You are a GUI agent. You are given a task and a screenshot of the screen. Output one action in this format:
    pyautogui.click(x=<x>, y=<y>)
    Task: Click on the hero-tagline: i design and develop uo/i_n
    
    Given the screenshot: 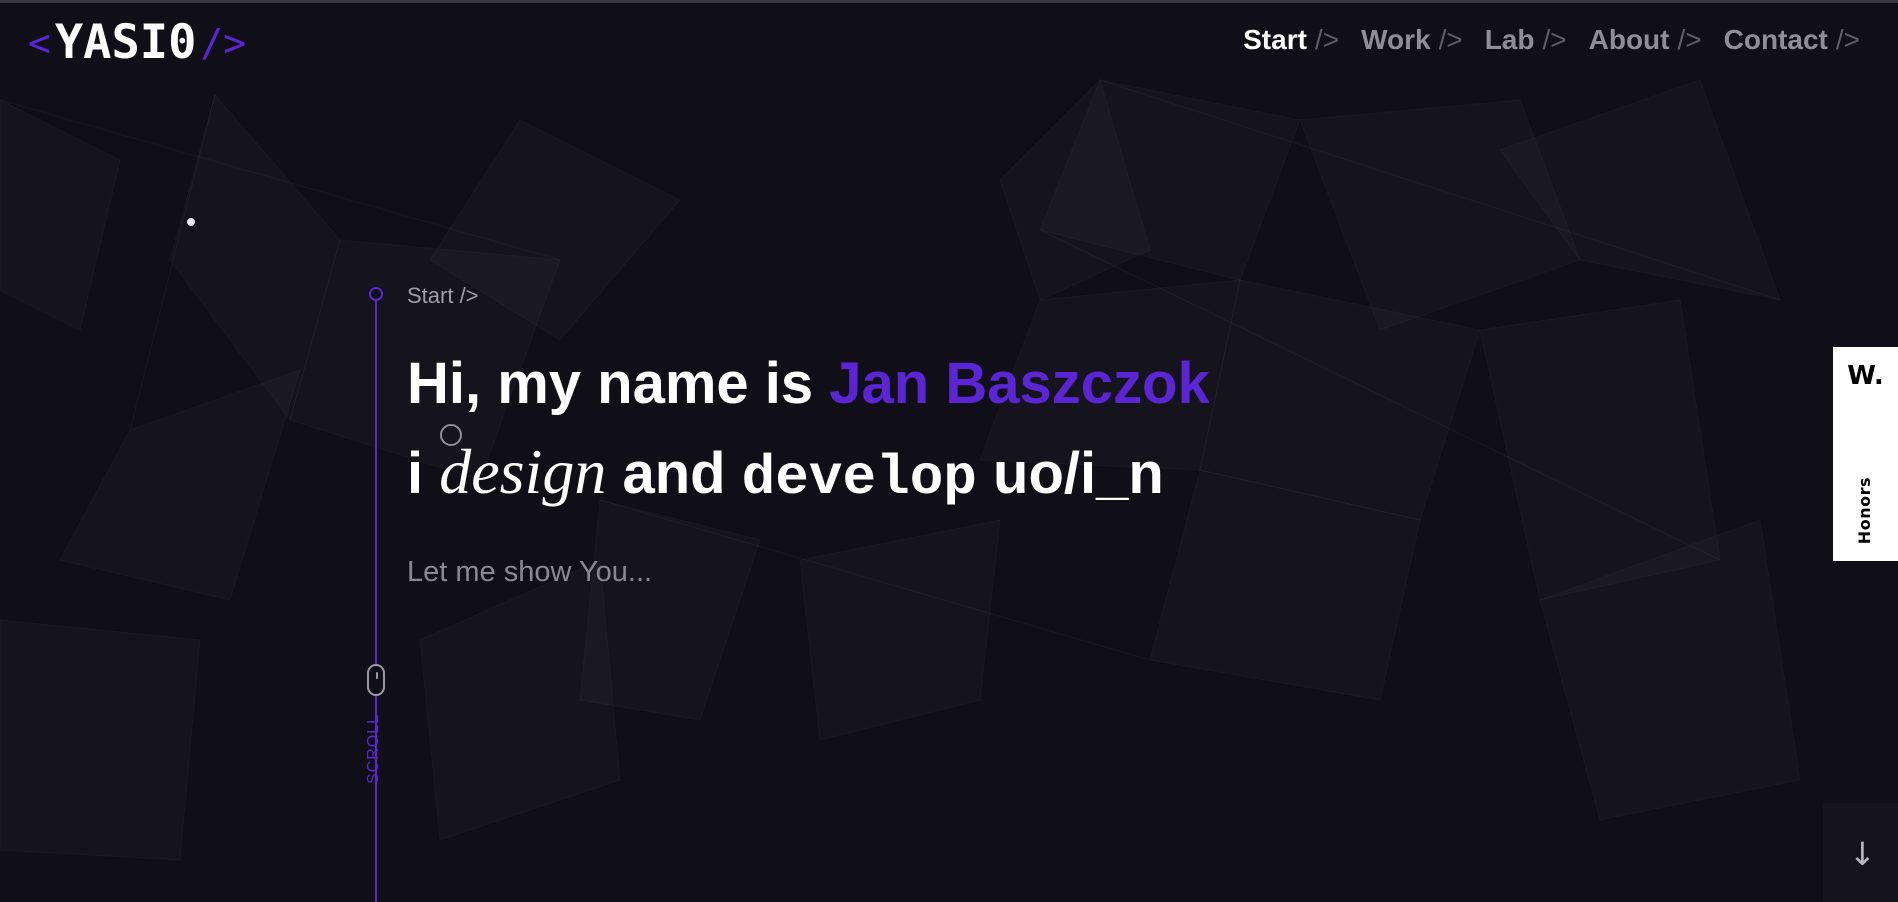 What is the action you would take?
    pyautogui.click(x=785, y=475)
    